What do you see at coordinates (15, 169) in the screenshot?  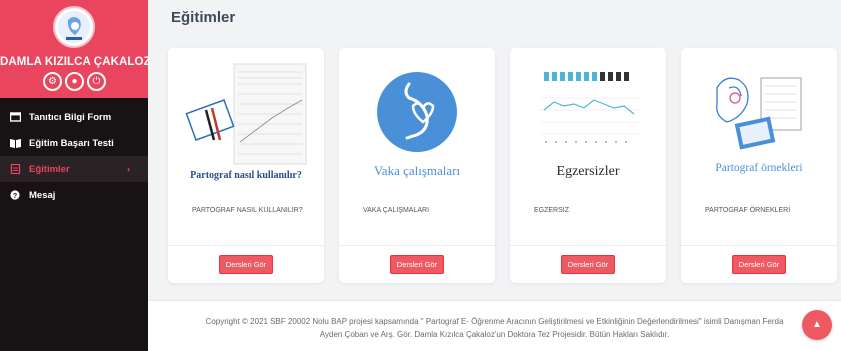 I see `document-icon` at bounding box center [15, 169].